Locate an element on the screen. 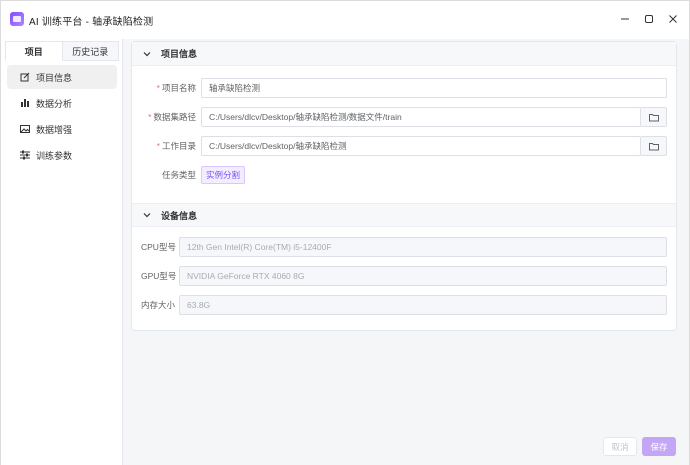  close-button is located at coordinates (673, 19).